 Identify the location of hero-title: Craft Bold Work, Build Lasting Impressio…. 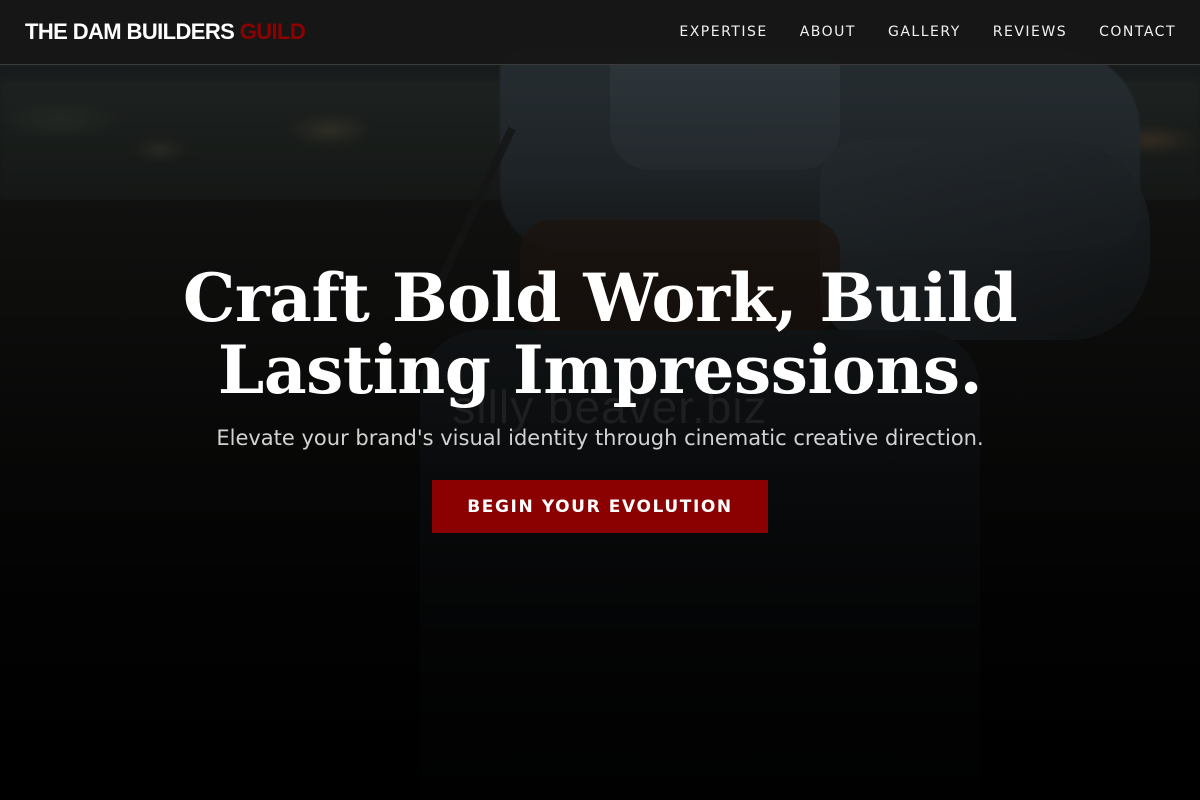
(600, 334).